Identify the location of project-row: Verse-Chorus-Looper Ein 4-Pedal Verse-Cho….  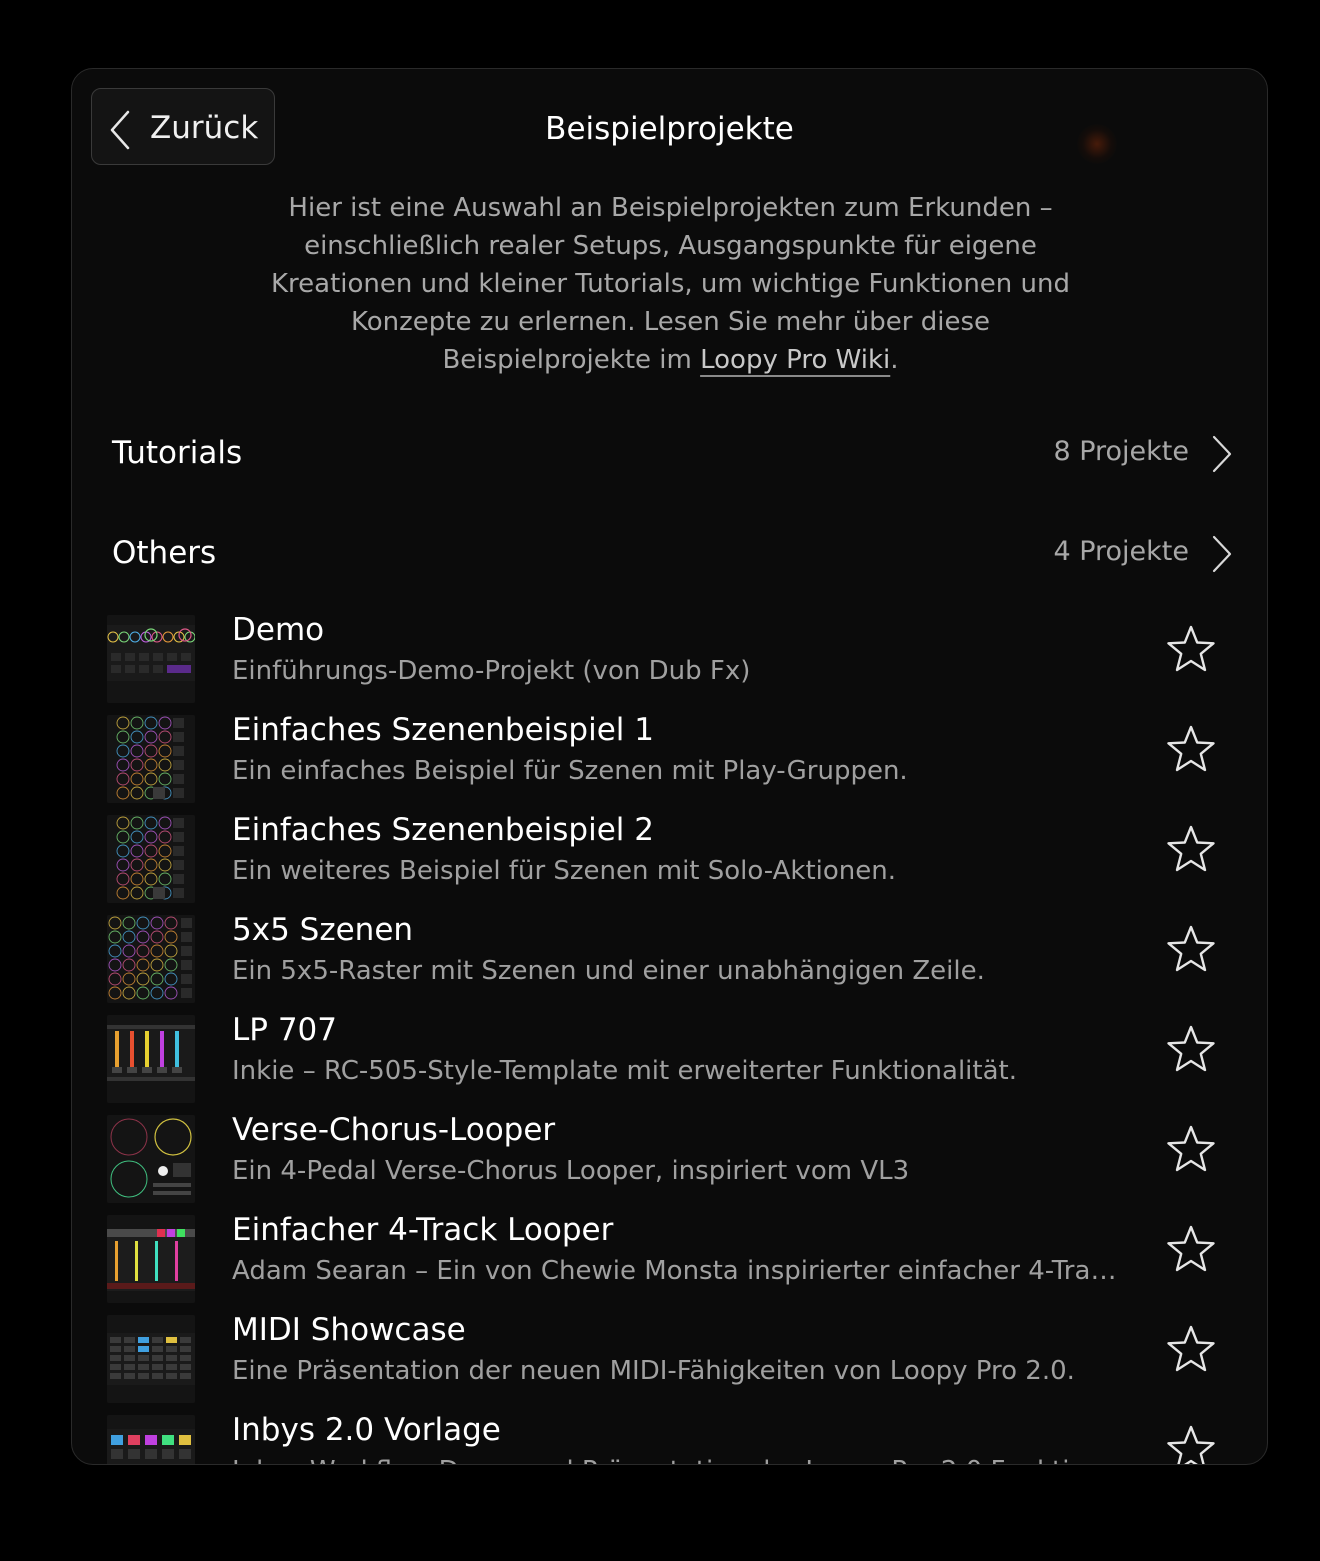
(669, 1153).